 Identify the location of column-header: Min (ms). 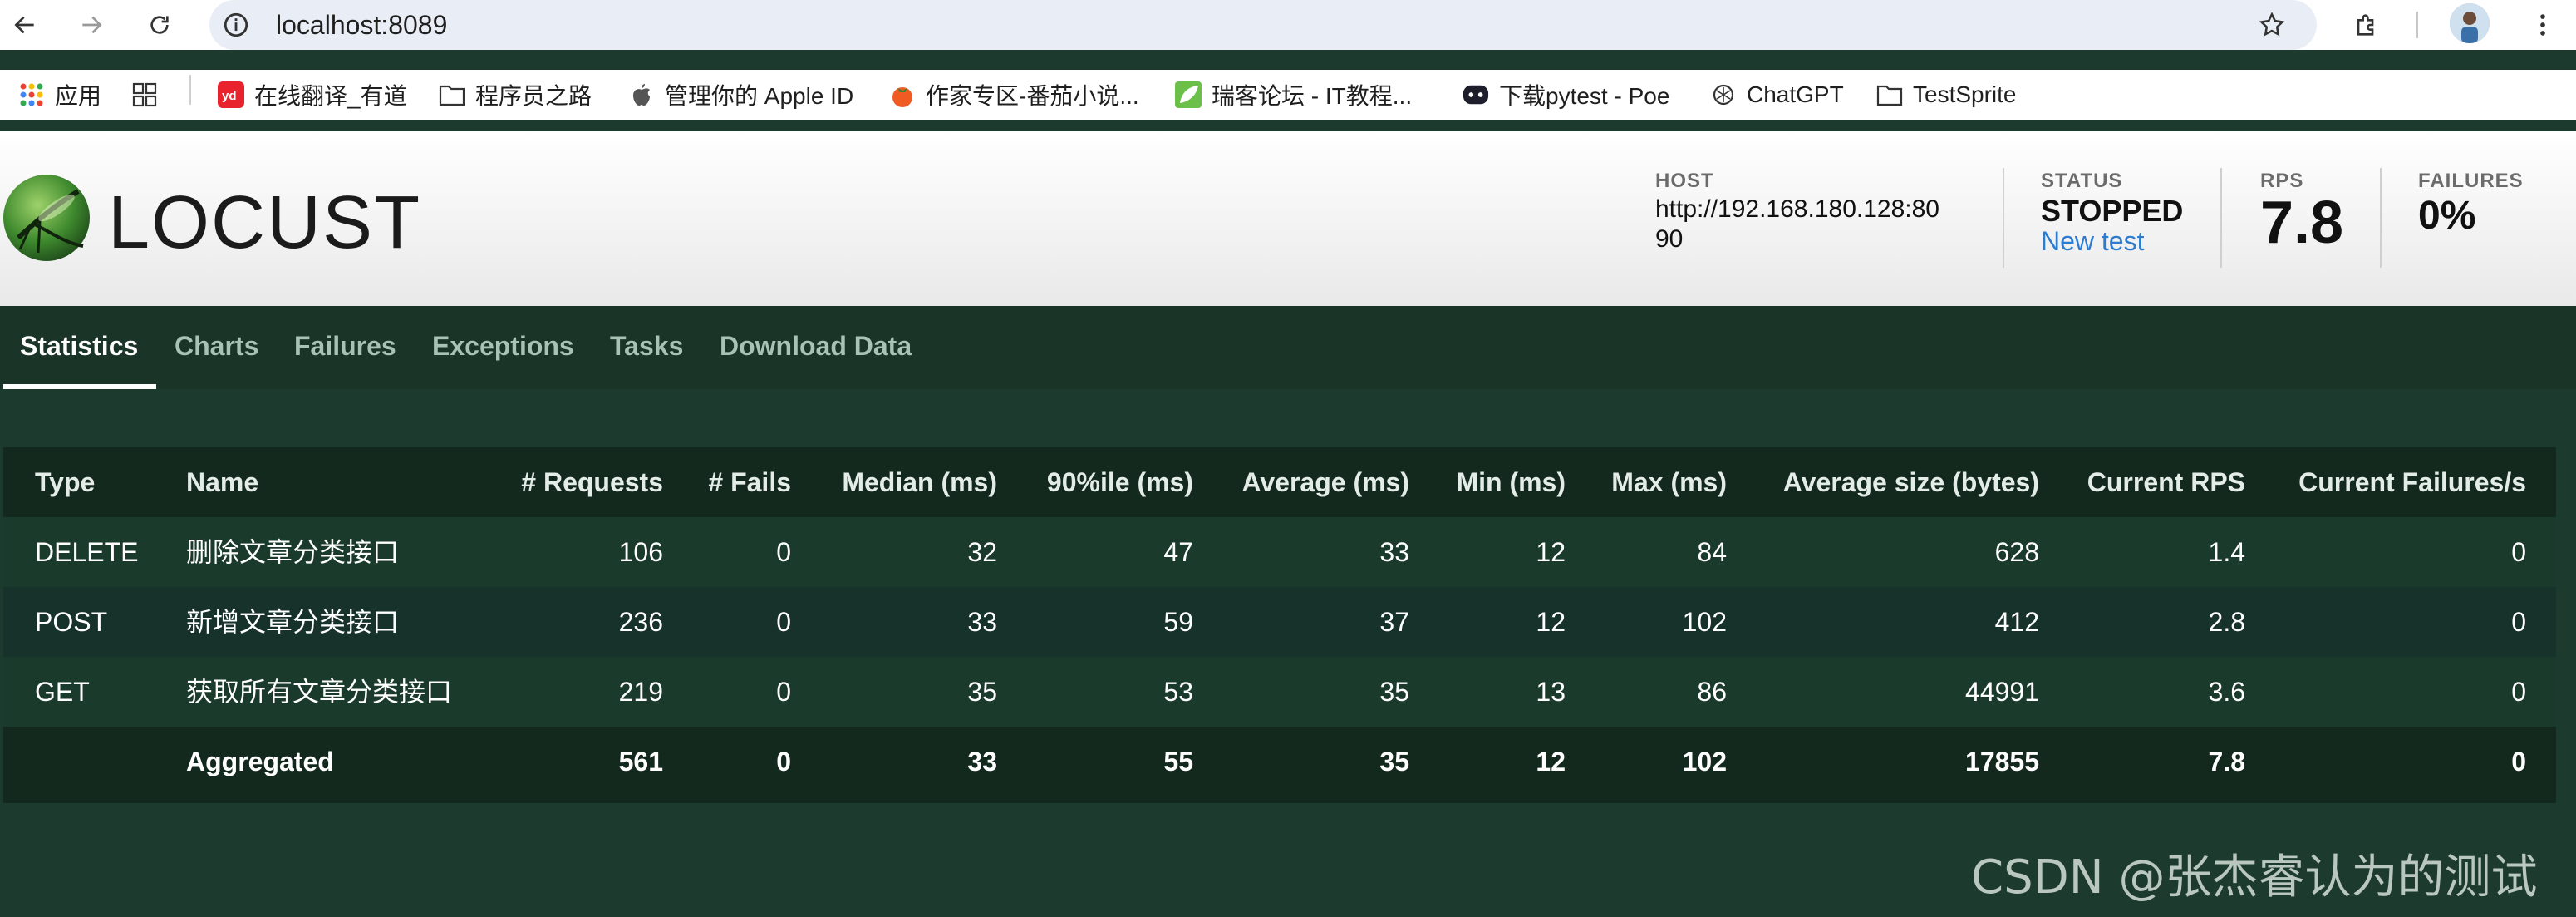
(1511, 482).